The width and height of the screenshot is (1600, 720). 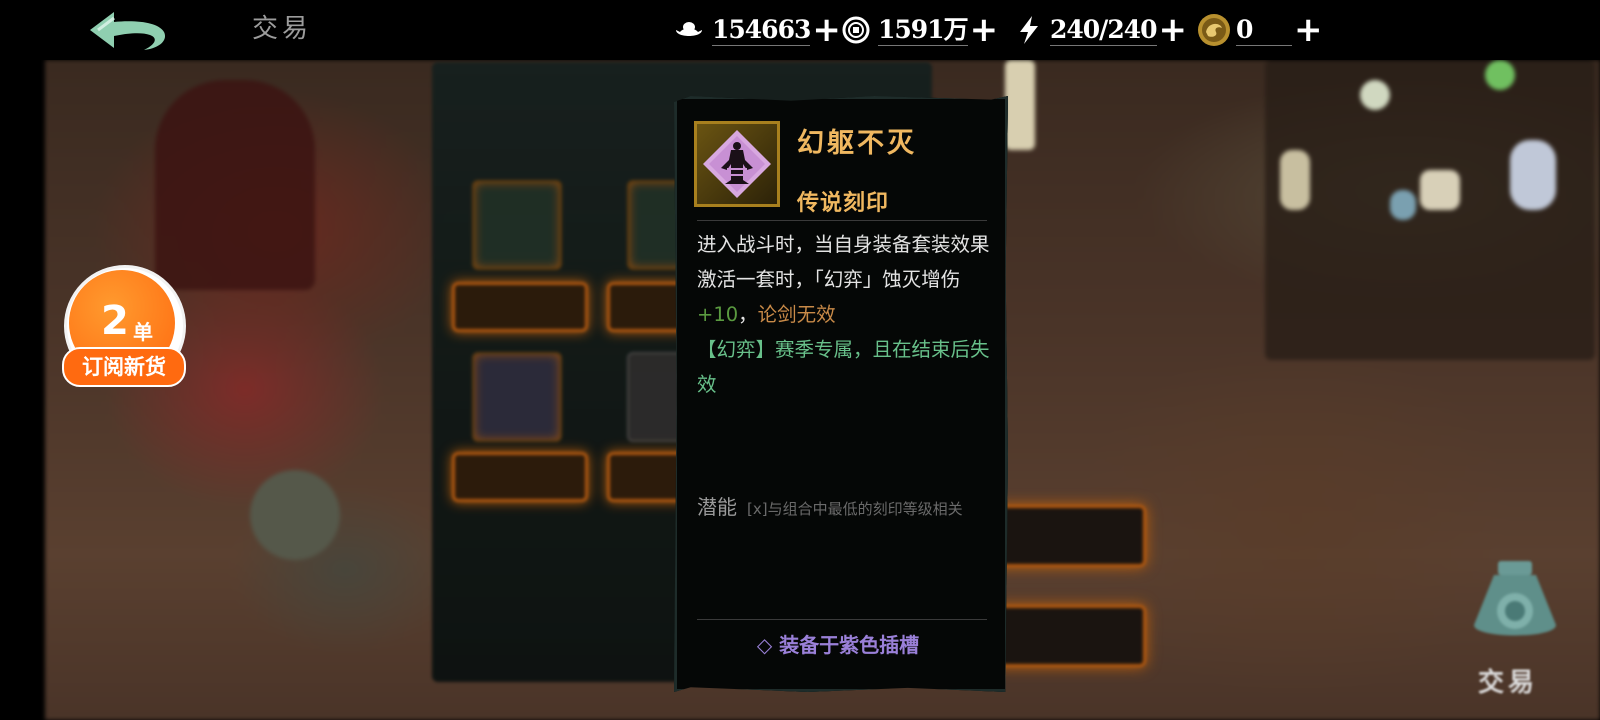 I want to click on description-comma: ，, so click(x=748, y=314).